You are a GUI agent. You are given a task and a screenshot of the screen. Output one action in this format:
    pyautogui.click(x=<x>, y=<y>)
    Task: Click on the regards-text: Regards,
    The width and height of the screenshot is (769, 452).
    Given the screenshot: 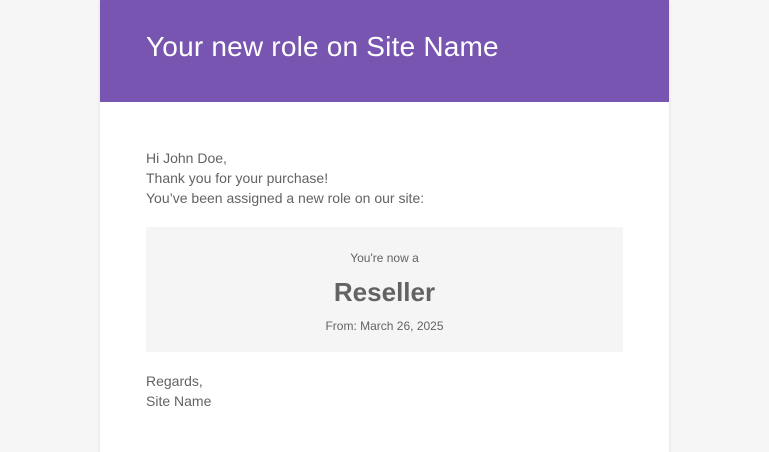 What is the action you would take?
    pyautogui.click(x=174, y=381)
    